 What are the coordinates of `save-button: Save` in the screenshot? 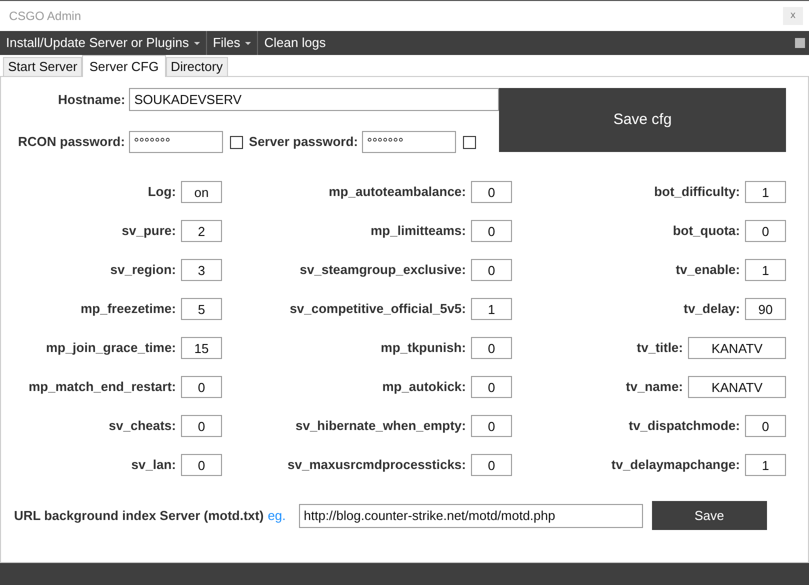 It's located at (709, 515).